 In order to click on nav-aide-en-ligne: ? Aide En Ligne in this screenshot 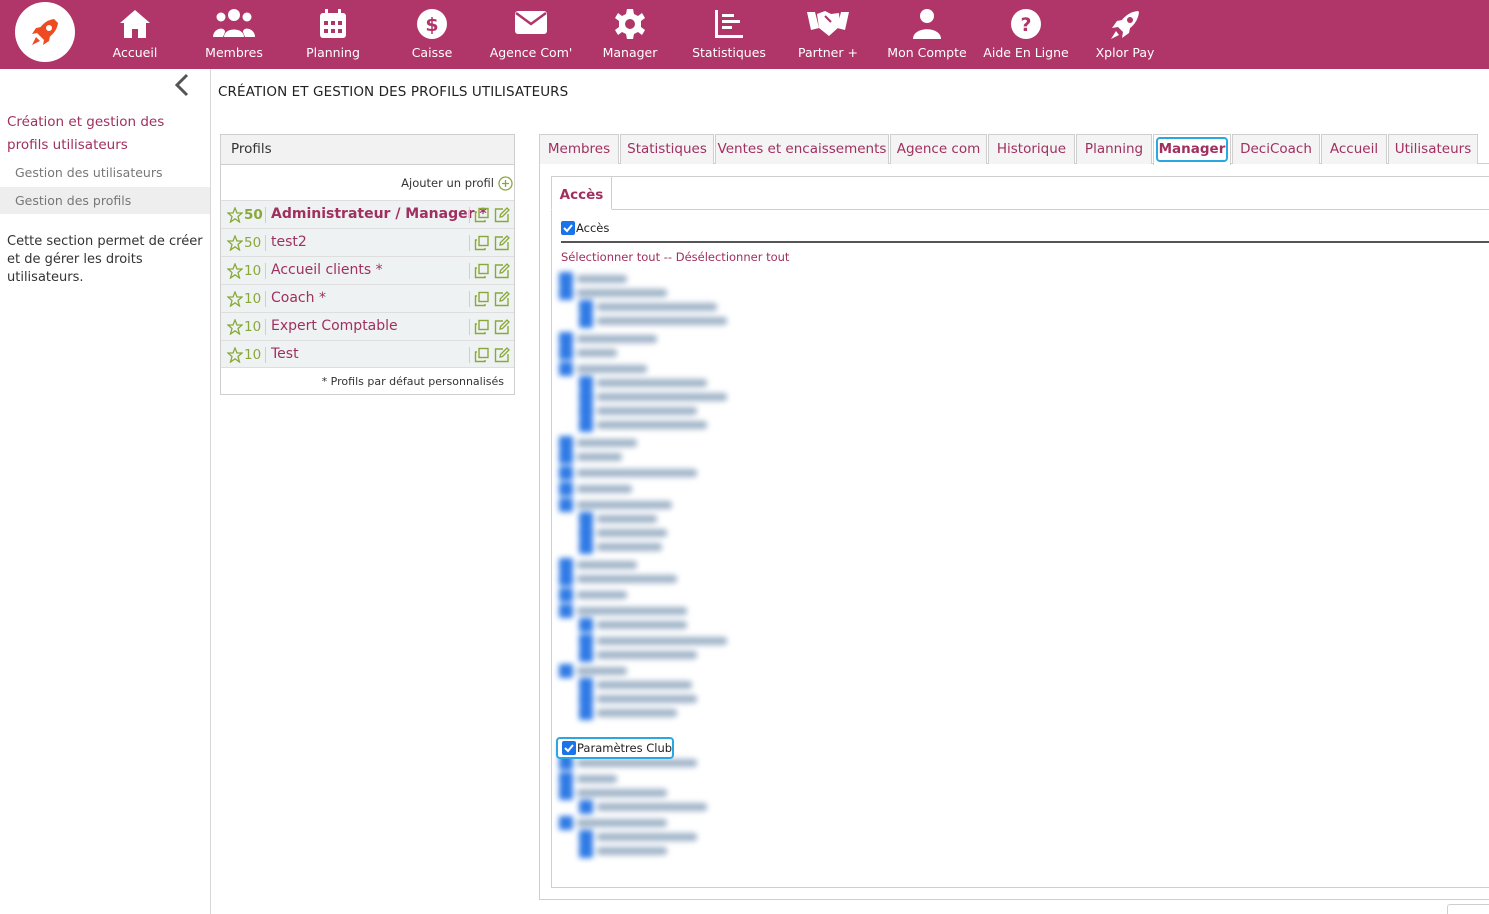, I will do `click(1026, 34)`.